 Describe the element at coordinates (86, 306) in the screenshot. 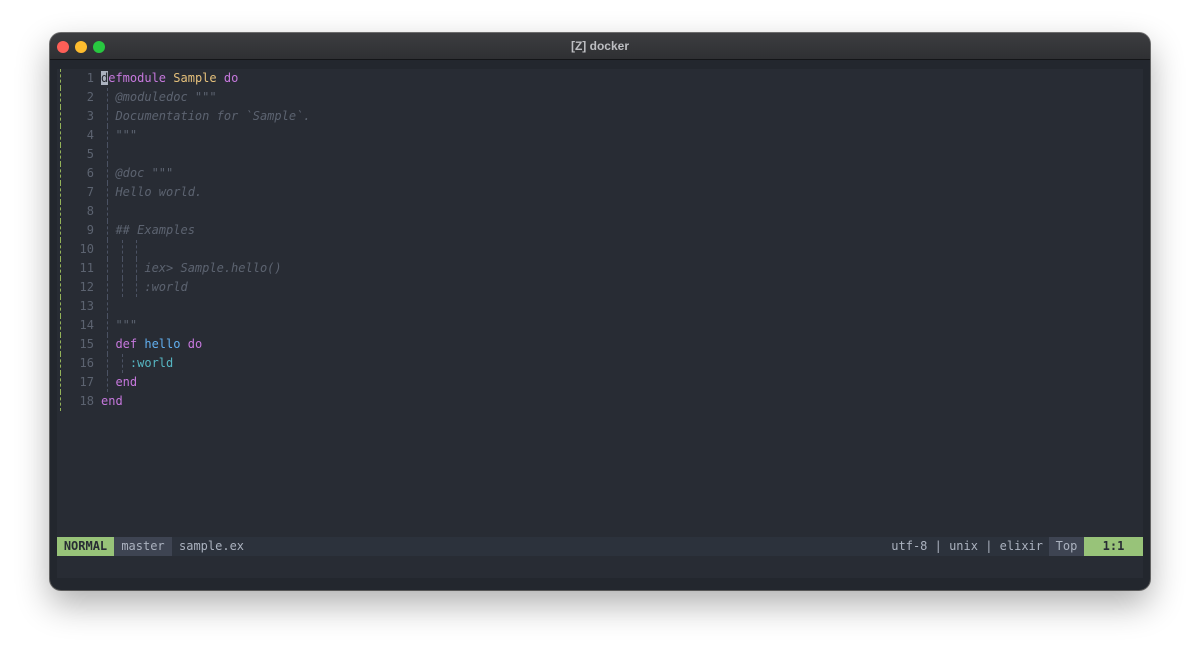

I see `line-number: 13` at that location.